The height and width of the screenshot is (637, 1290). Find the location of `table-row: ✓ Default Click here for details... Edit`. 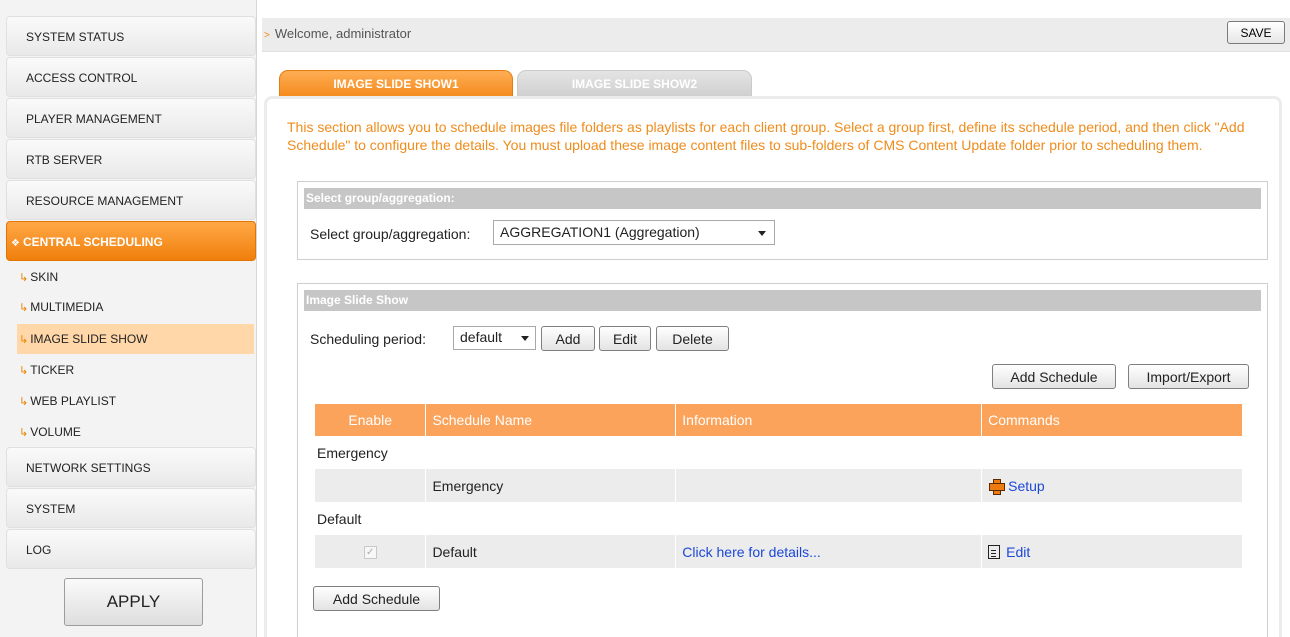

table-row: ✓ Default Click here for details... Edit is located at coordinates (779, 551).